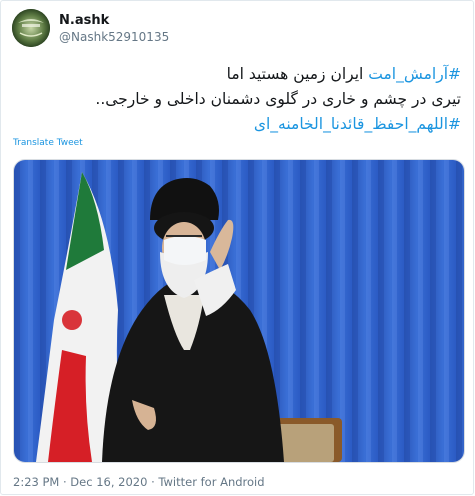 The image size is (475, 496). I want to click on hashtag-link: #آرامش_امت, so click(414, 74).